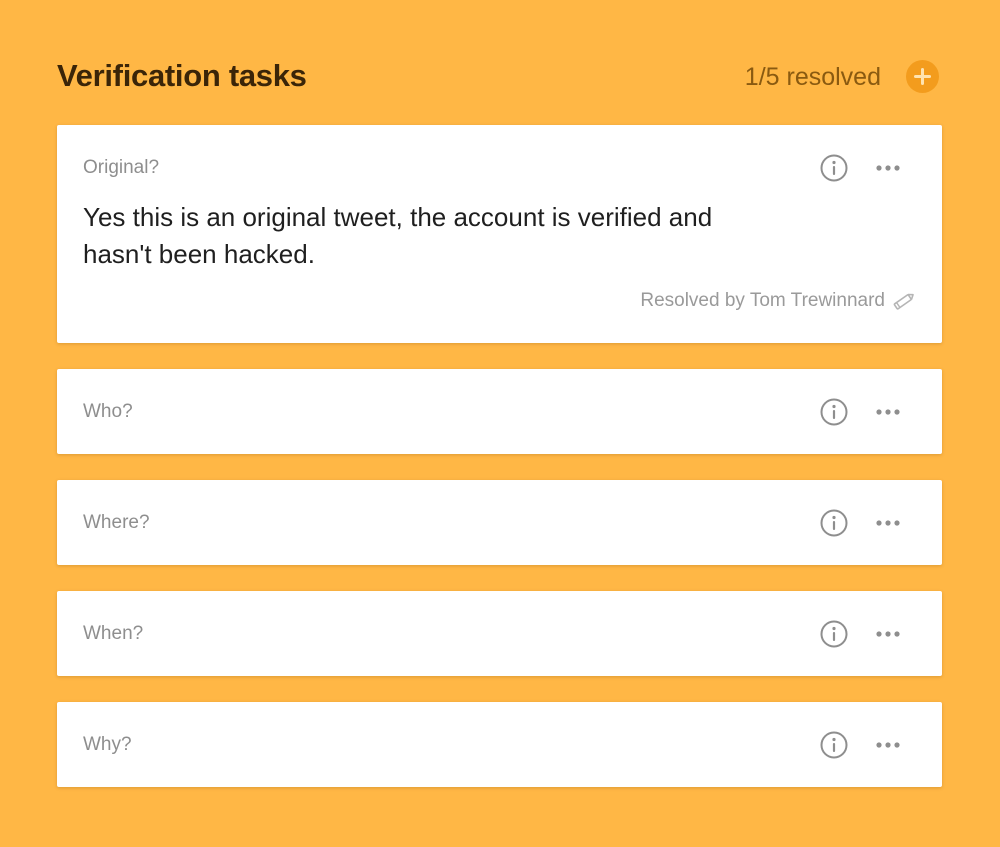 The image size is (1000, 847). Describe the element at coordinates (121, 167) in the screenshot. I see `task-label: Original?` at that location.